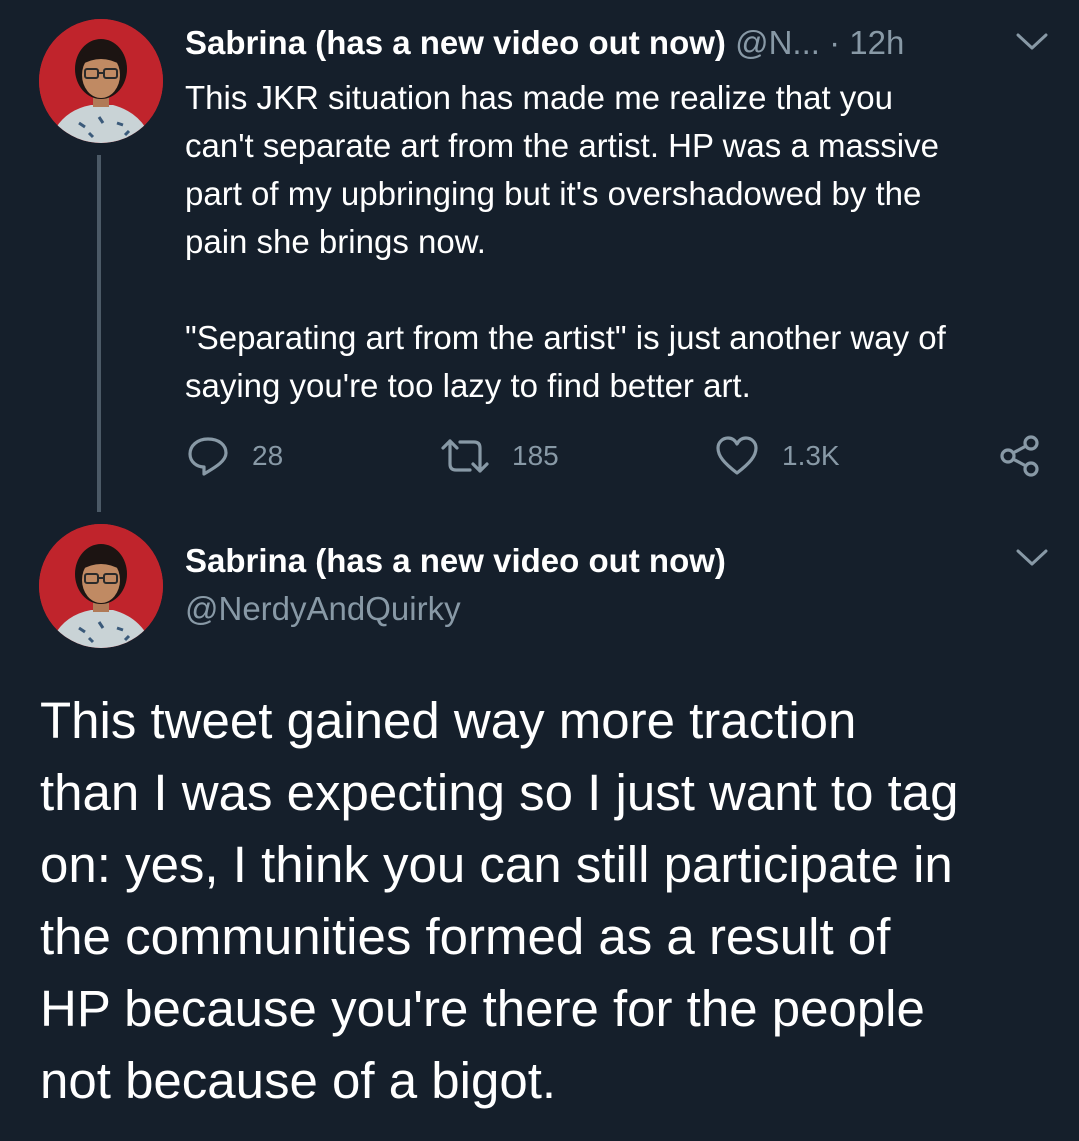 Image resolution: width=1079 pixels, height=1141 pixels. What do you see at coordinates (298, 1080) in the screenshot?
I see `tweet-line: not because of a bigot.` at bounding box center [298, 1080].